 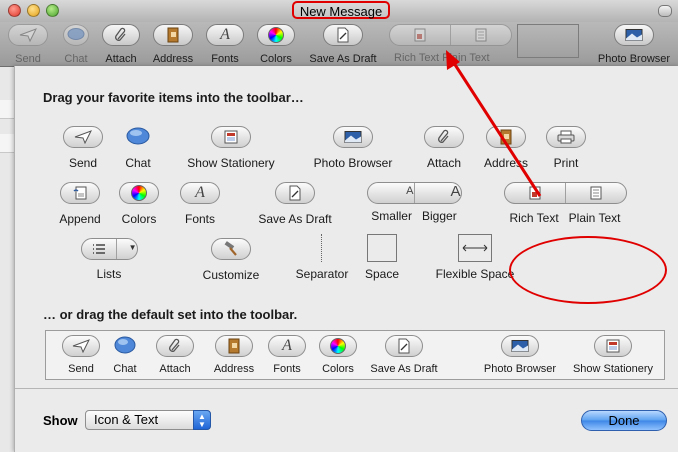 I want to click on palette-lists: ▼ Lists, so click(x=109, y=259).